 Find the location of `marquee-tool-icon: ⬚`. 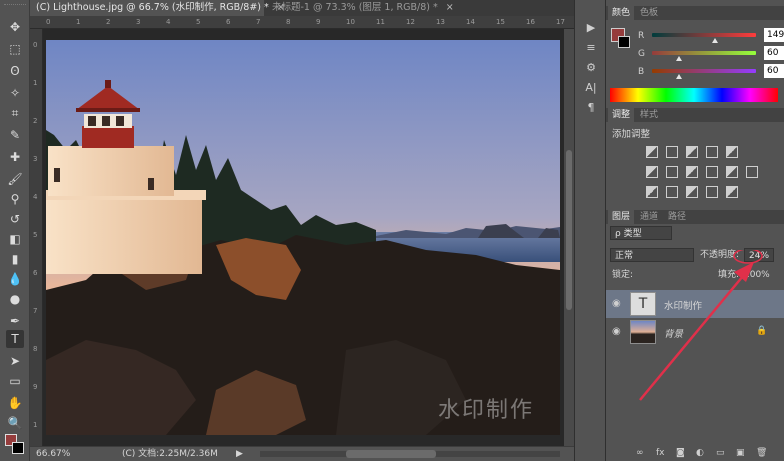

marquee-tool-icon: ⬚ is located at coordinates (15, 49).